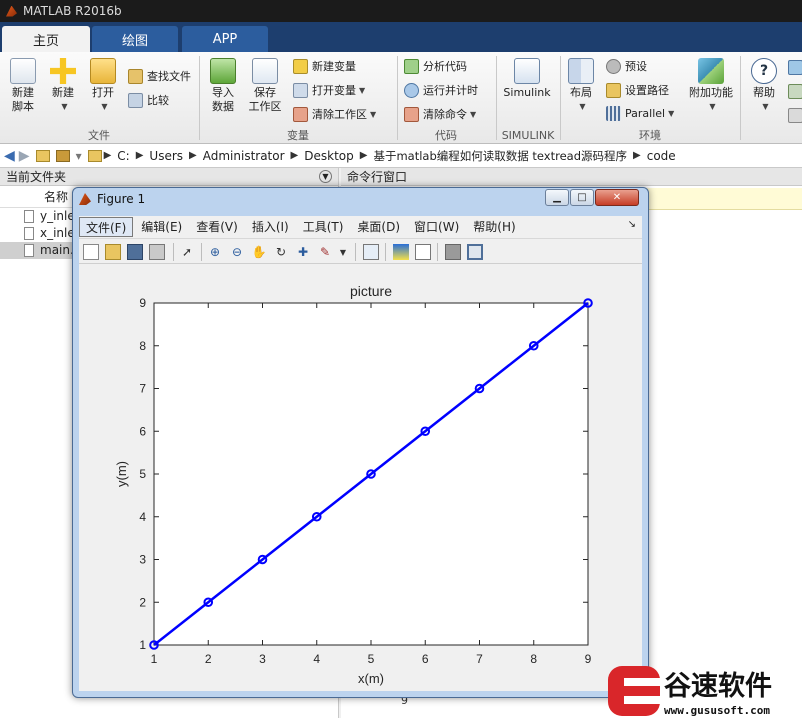 The height and width of the screenshot is (718, 802). What do you see at coordinates (94, 155) in the screenshot?
I see `folder-icon` at bounding box center [94, 155].